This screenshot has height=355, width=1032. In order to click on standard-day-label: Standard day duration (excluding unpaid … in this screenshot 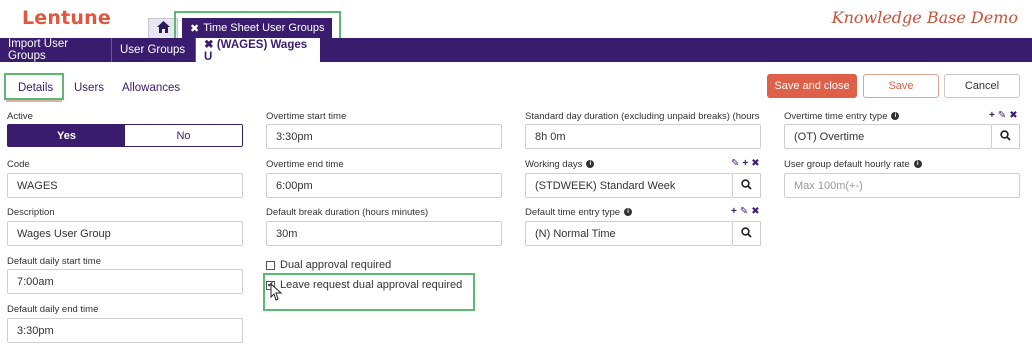, I will do `click(643, 116)`.